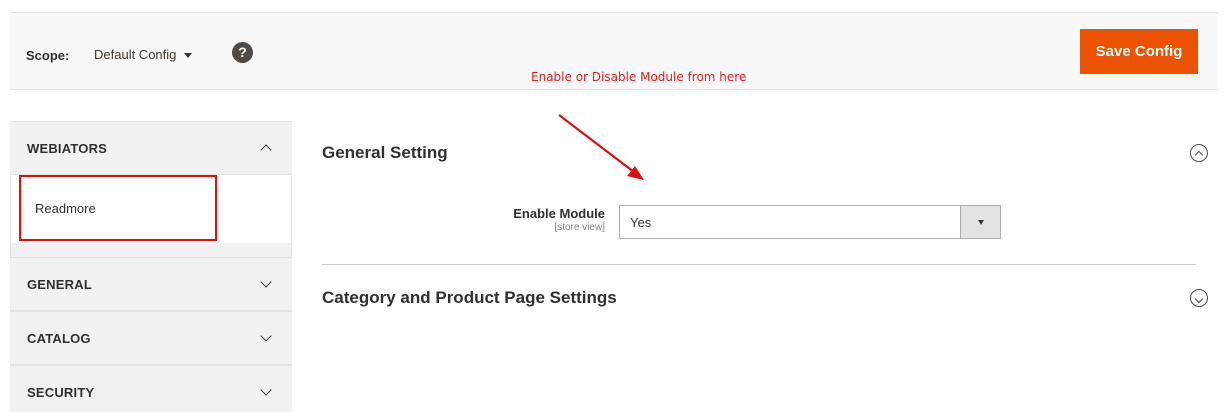 This screenshot has width=1228, height=412. I want to click on sidebar-item-label: Readmore, so click(65, 208).